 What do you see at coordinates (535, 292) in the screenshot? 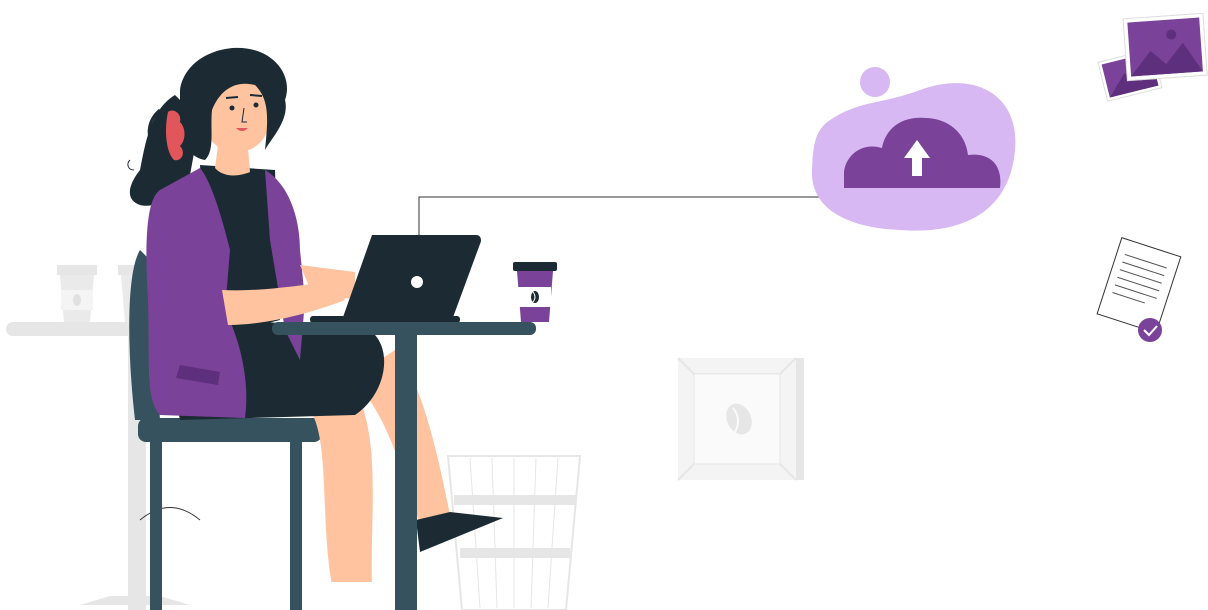
I see `coffee-cup-icon` at bounding box center [535, 292].